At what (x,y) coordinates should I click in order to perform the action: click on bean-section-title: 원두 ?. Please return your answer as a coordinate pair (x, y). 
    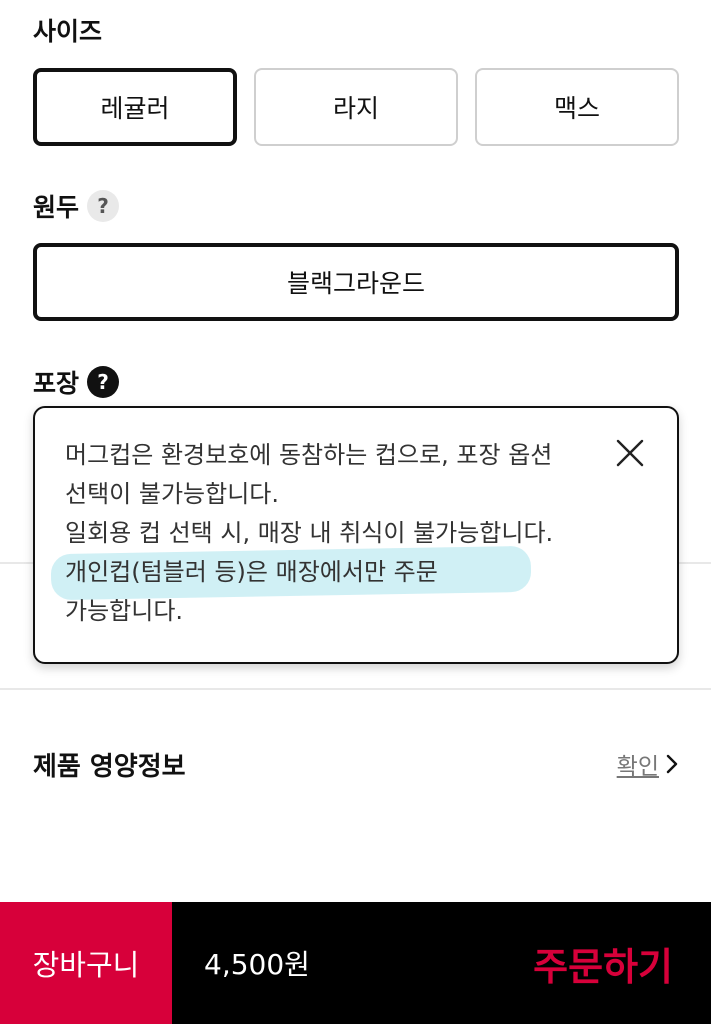
    Looking at the image, I should click on (76, 206).